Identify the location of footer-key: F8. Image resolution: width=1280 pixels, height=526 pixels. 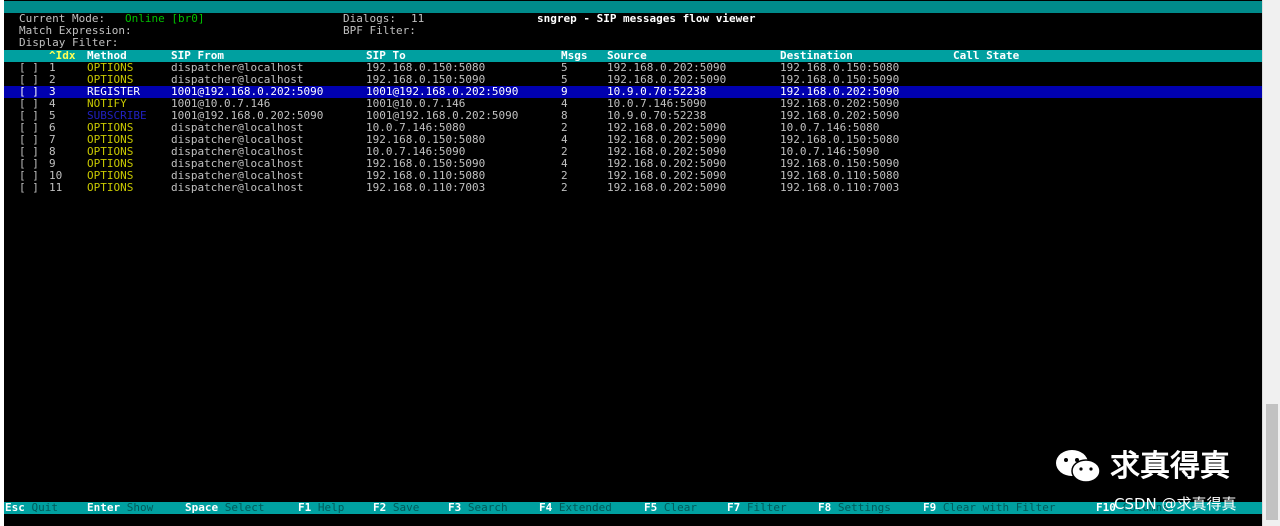
(825, 507).